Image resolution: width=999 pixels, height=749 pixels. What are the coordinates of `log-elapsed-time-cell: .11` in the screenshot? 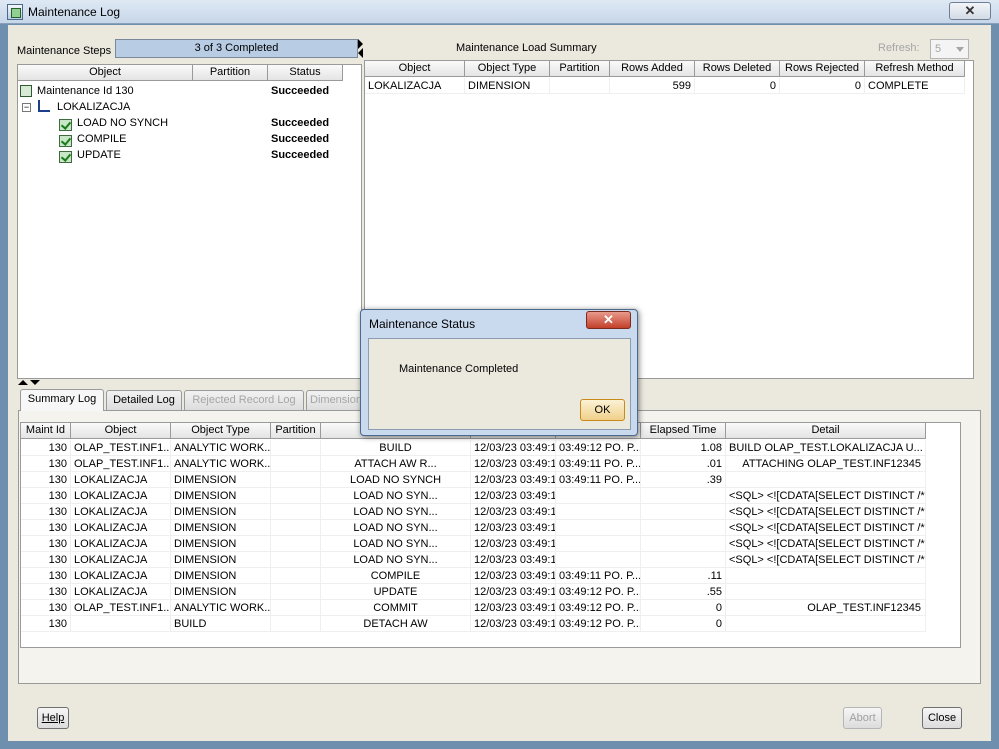 It's located at (683, 576).